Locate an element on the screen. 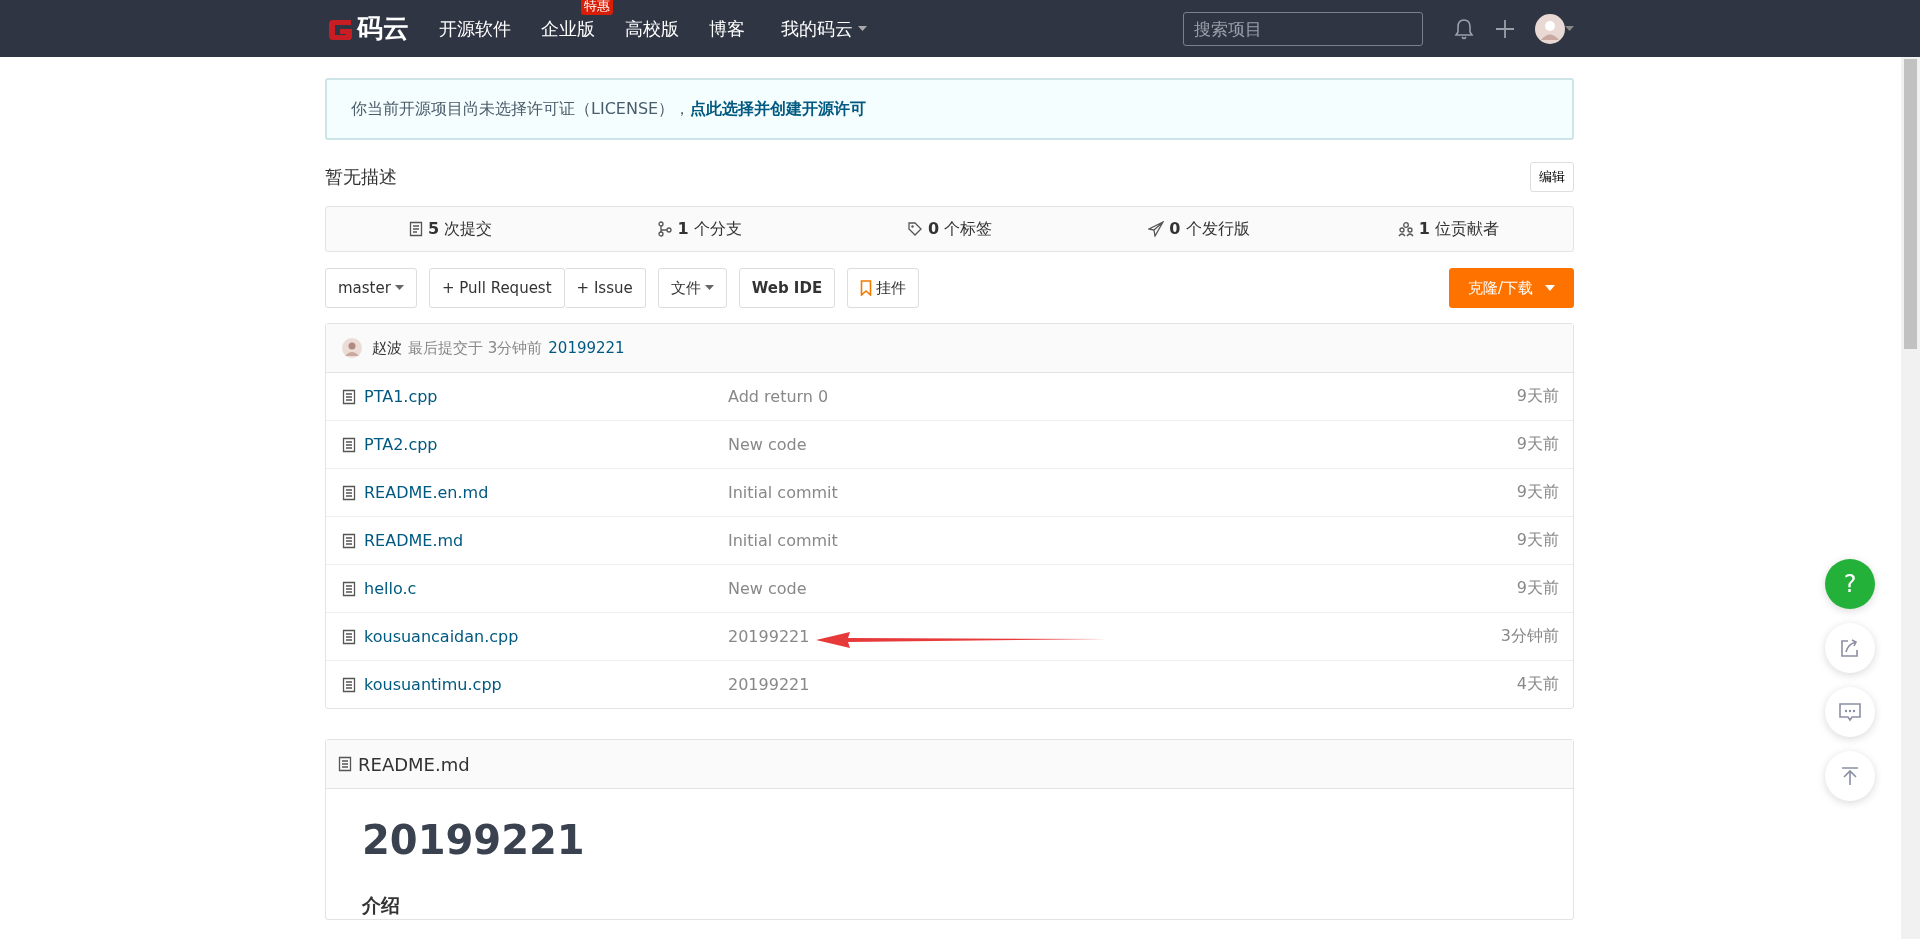 The image size is (1920, 939). pull-request-button: + Pull Request is located at coordinates (496, 288).